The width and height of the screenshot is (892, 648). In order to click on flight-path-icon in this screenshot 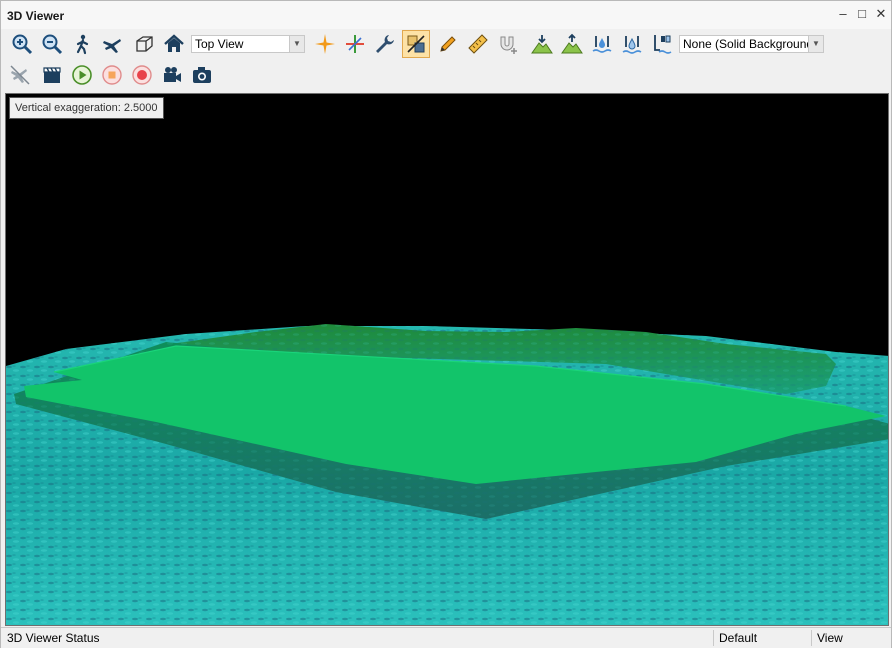, I will do `click(20, 75)`.